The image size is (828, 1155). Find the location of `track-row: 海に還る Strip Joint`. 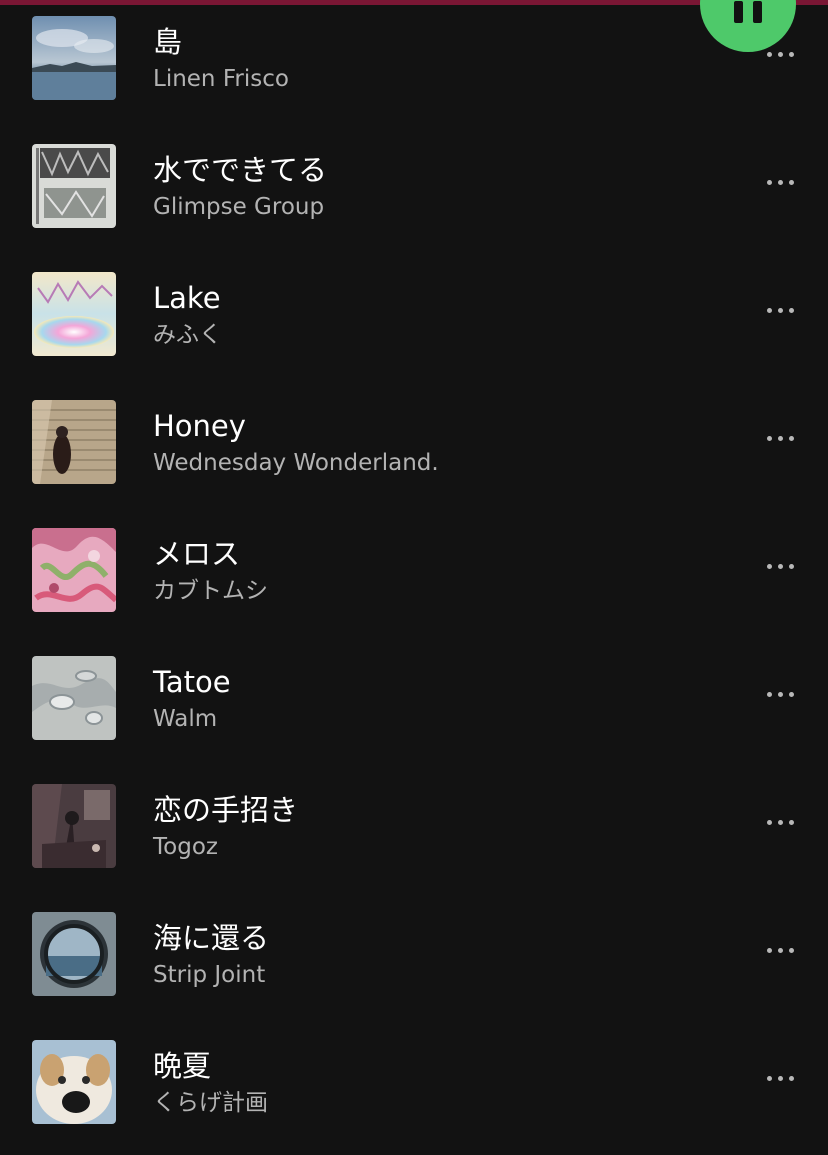

track-row: 海に還る Strip Joint is located at coordinates (414, 958).